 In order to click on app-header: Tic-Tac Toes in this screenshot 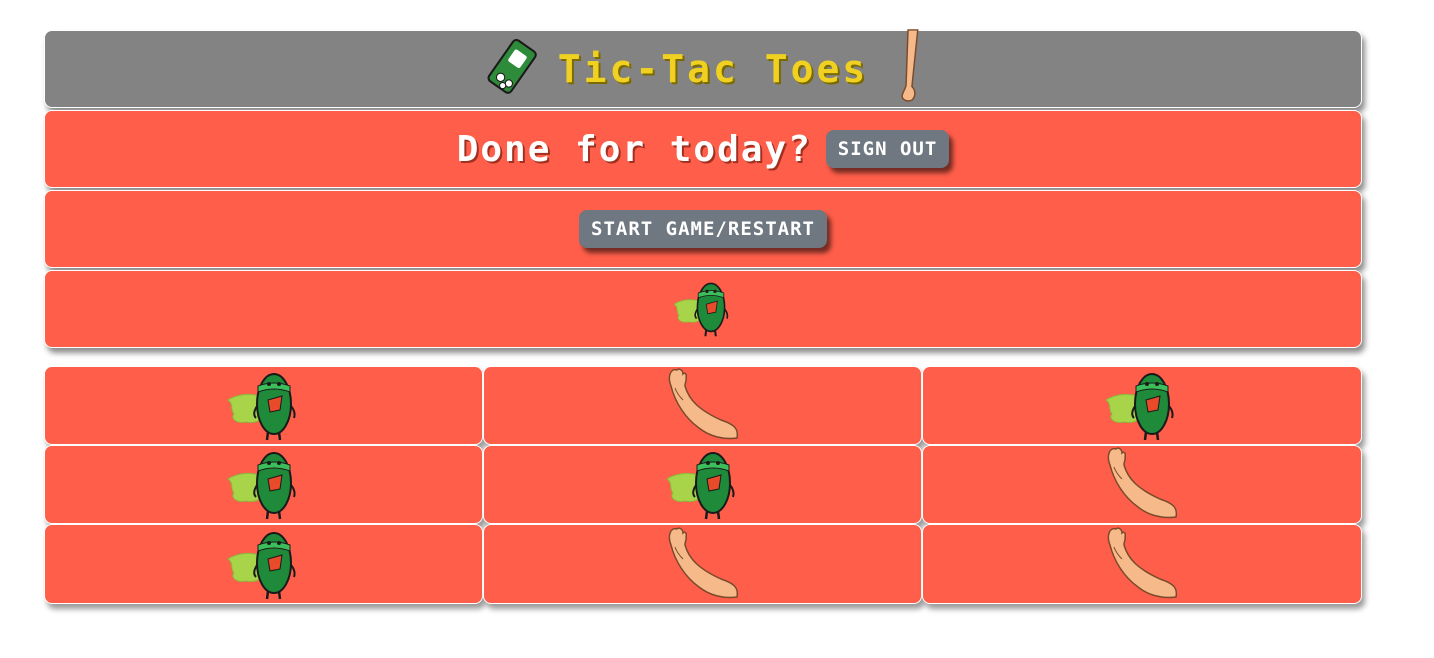, I will do `click(703, 69)`.